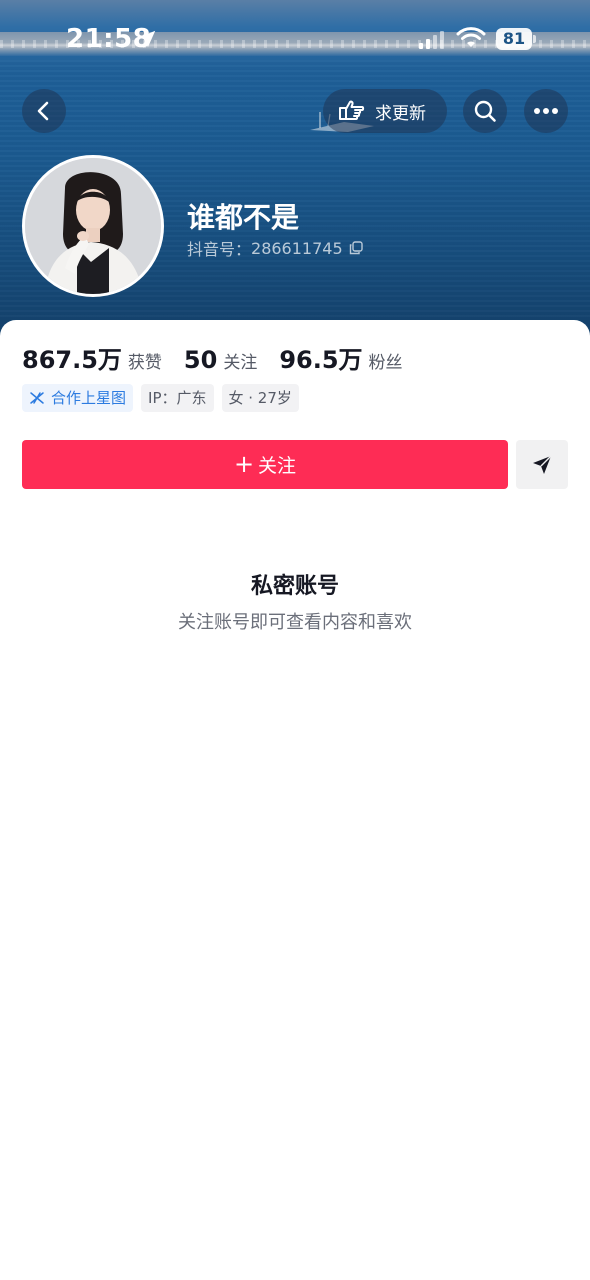  I want to click on avatar, so click(93, 226).